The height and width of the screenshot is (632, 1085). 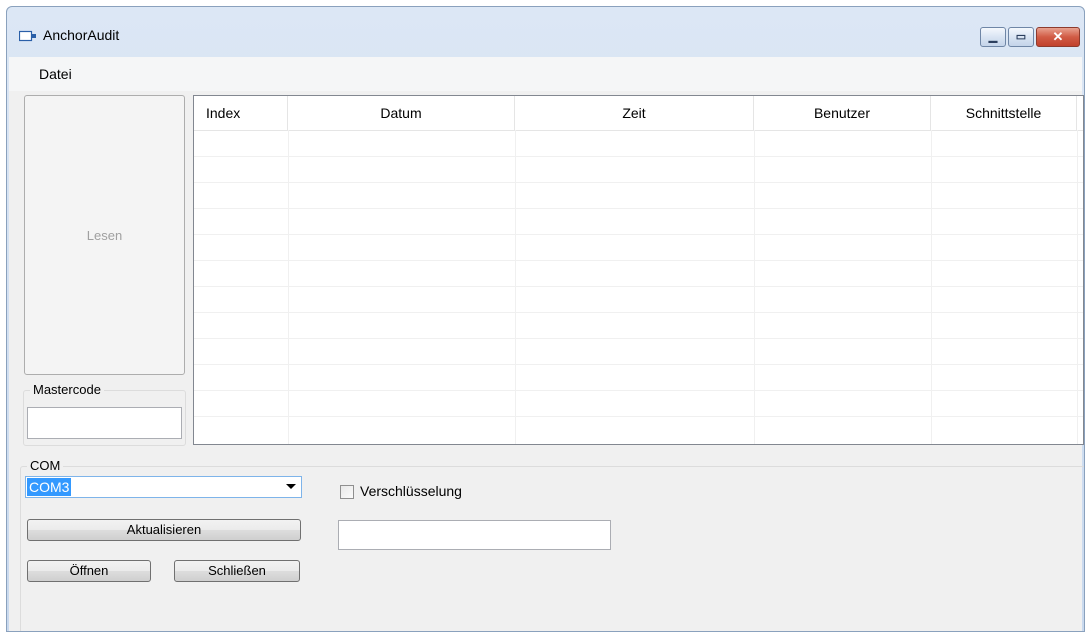 I want to click on refresh-button: Aktualisieren, so click(x=164, y=530).